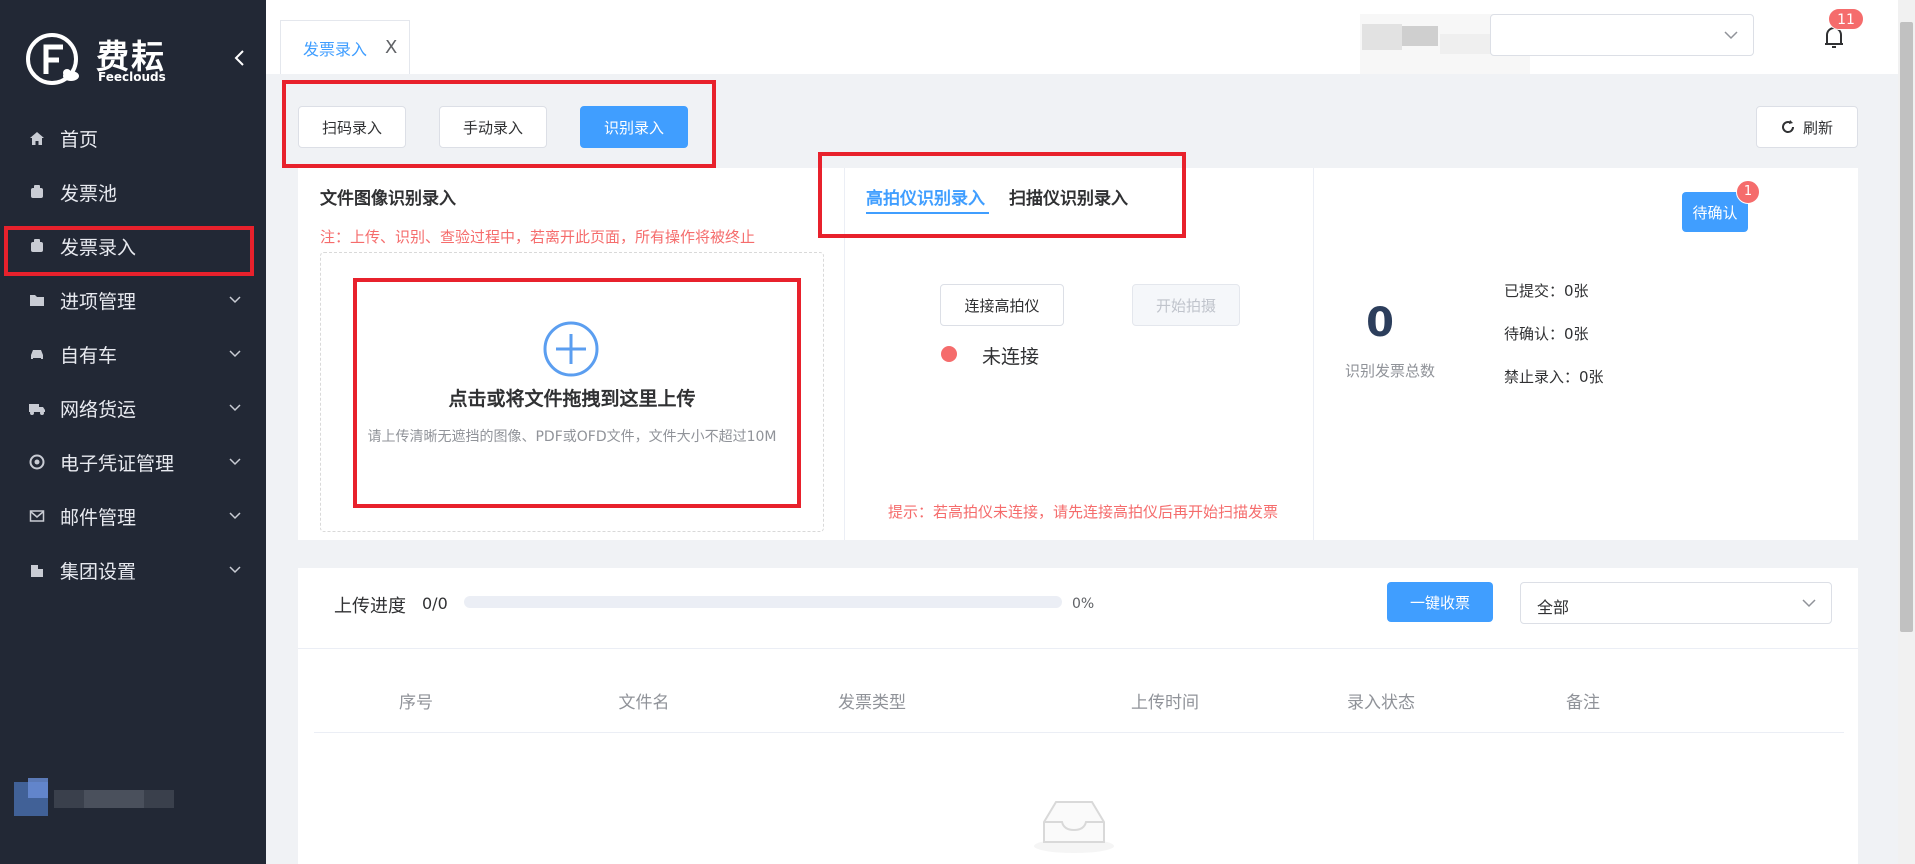 The image size is (1915, 864). What do you see at coordinates (37, 516) in the screenshot?
I see `mail-icon` at bounding box center [37, 516].